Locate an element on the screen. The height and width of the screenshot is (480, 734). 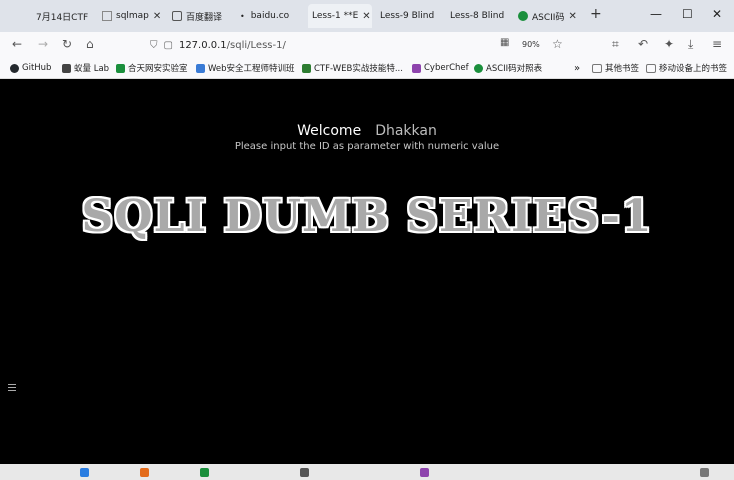
tab-ctf: 7月14日CTF is located at coordinates (57, 16).